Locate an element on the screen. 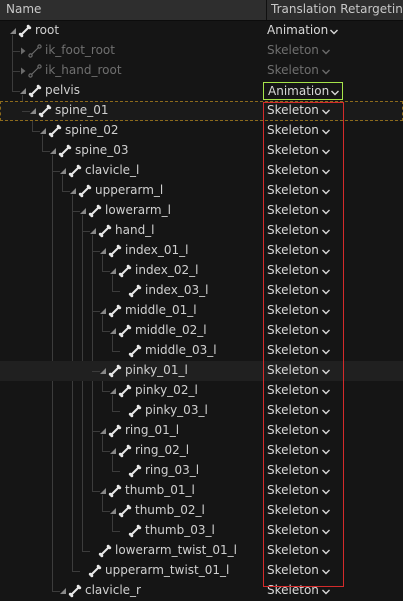 Image resolution: width=403 pixels, height=601 pixels. tree-row-root: root Animation is located at coordinates (201, 31).